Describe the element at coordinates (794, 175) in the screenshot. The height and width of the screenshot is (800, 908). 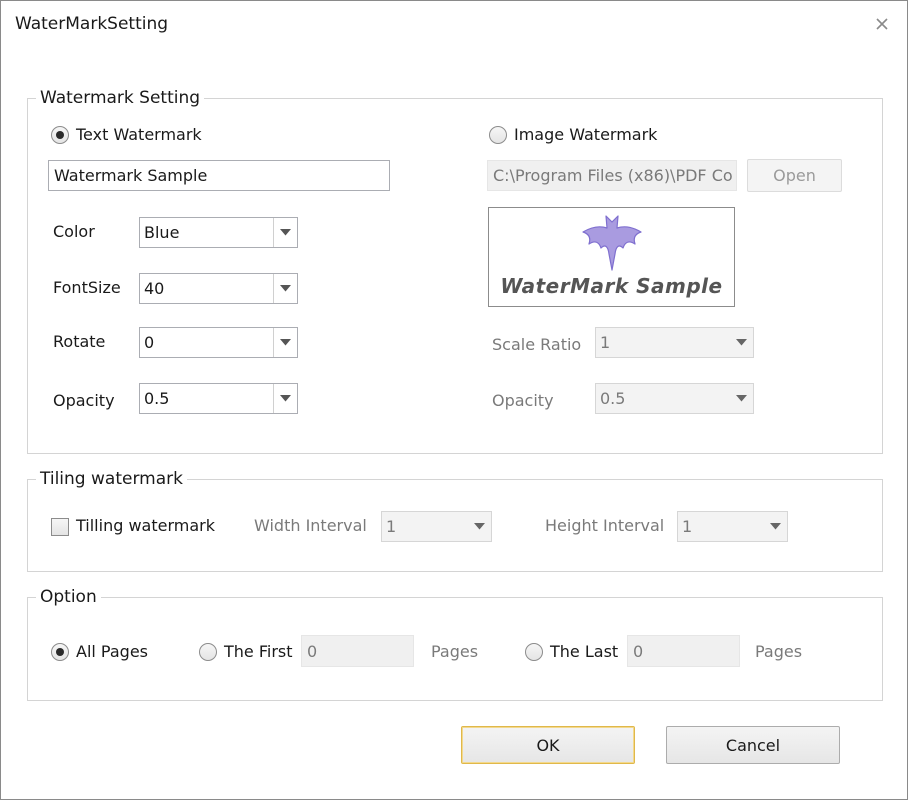
I see `open-button: Open` at that location.